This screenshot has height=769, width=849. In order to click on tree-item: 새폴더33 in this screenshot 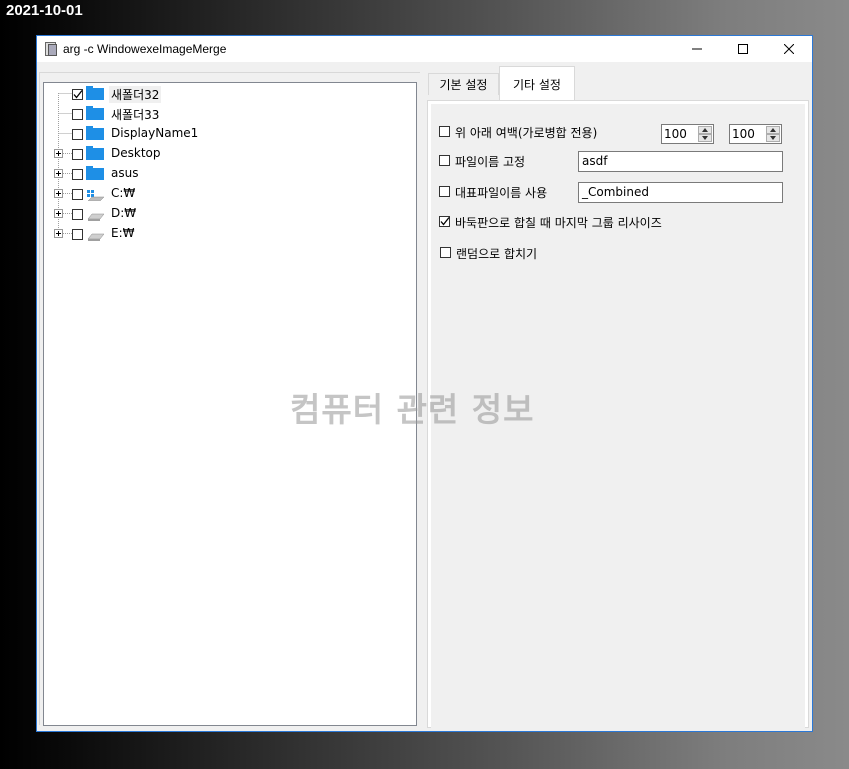, I will do `click(224, 114)`.